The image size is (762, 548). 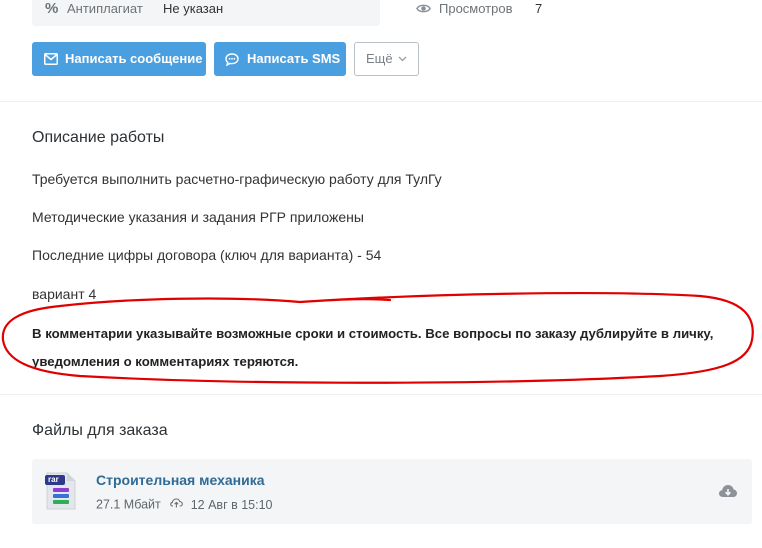 What do you see at coordinates (423, 8) in the screenshot?
I see `eye-icon` at bounding box center [423, 8].